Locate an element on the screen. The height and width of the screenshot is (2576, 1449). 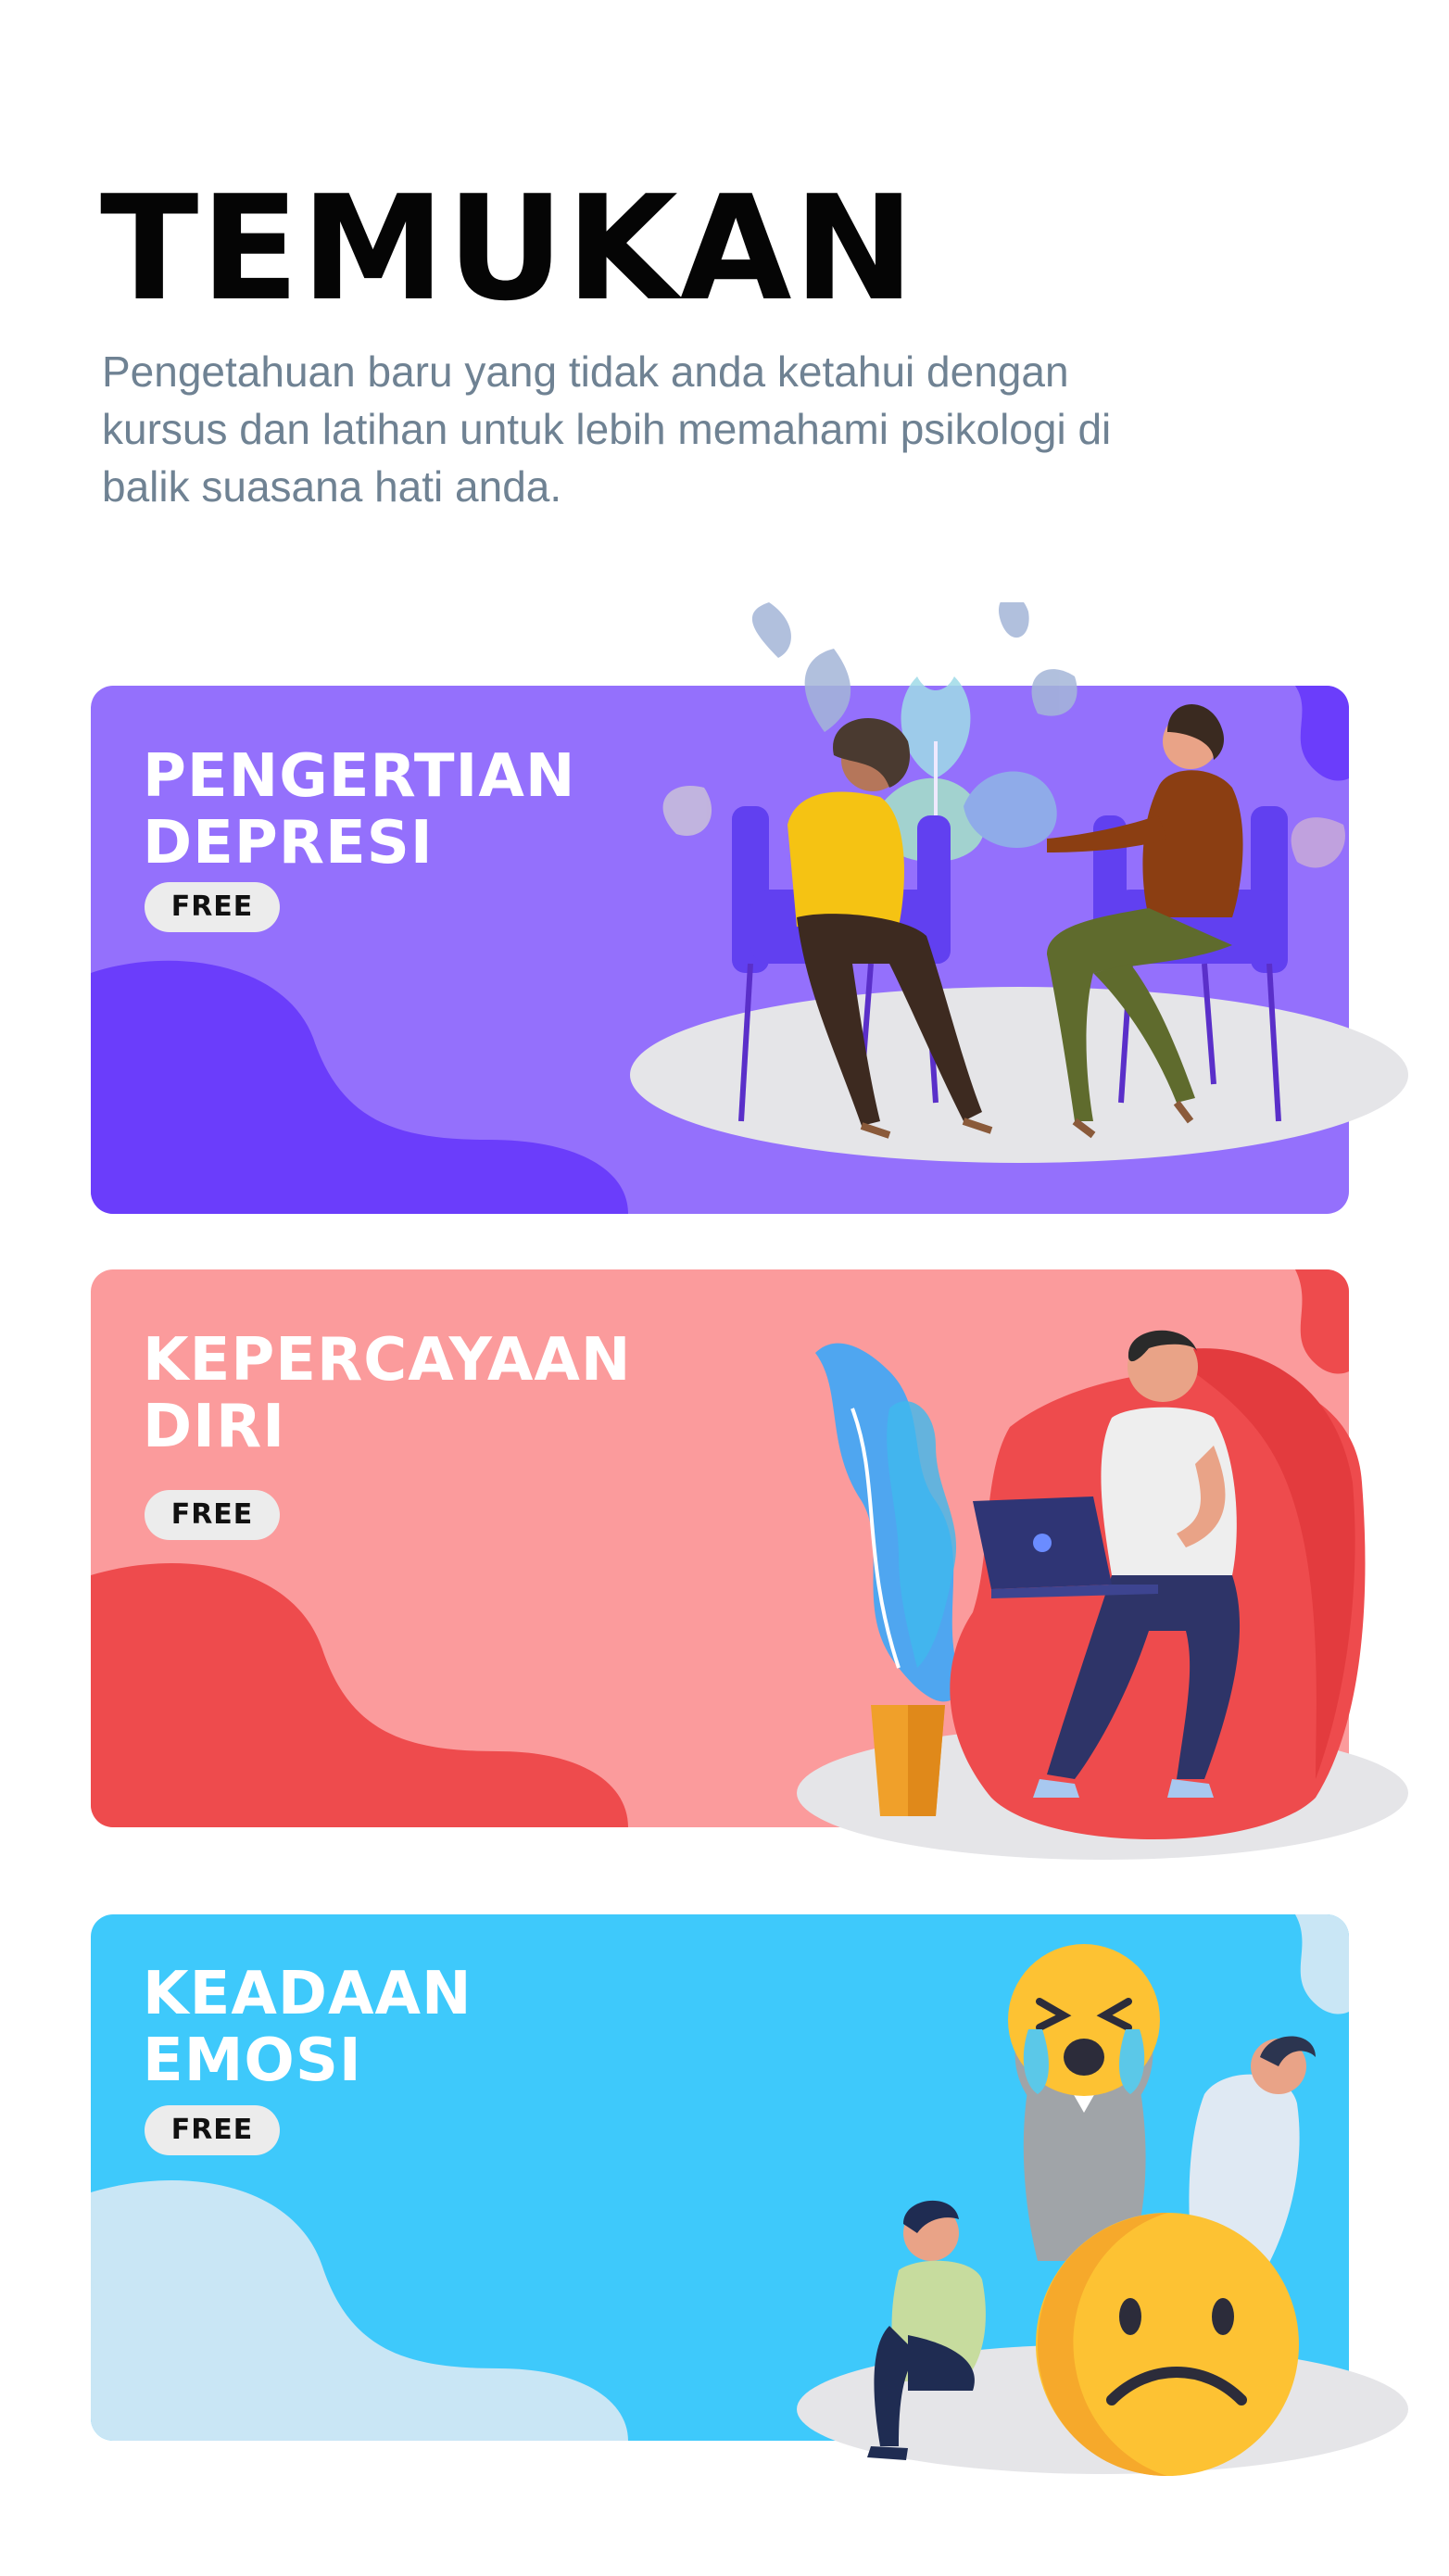
course-title: PENGERTIAN DEPRESI is located at coordinates (359, 810).